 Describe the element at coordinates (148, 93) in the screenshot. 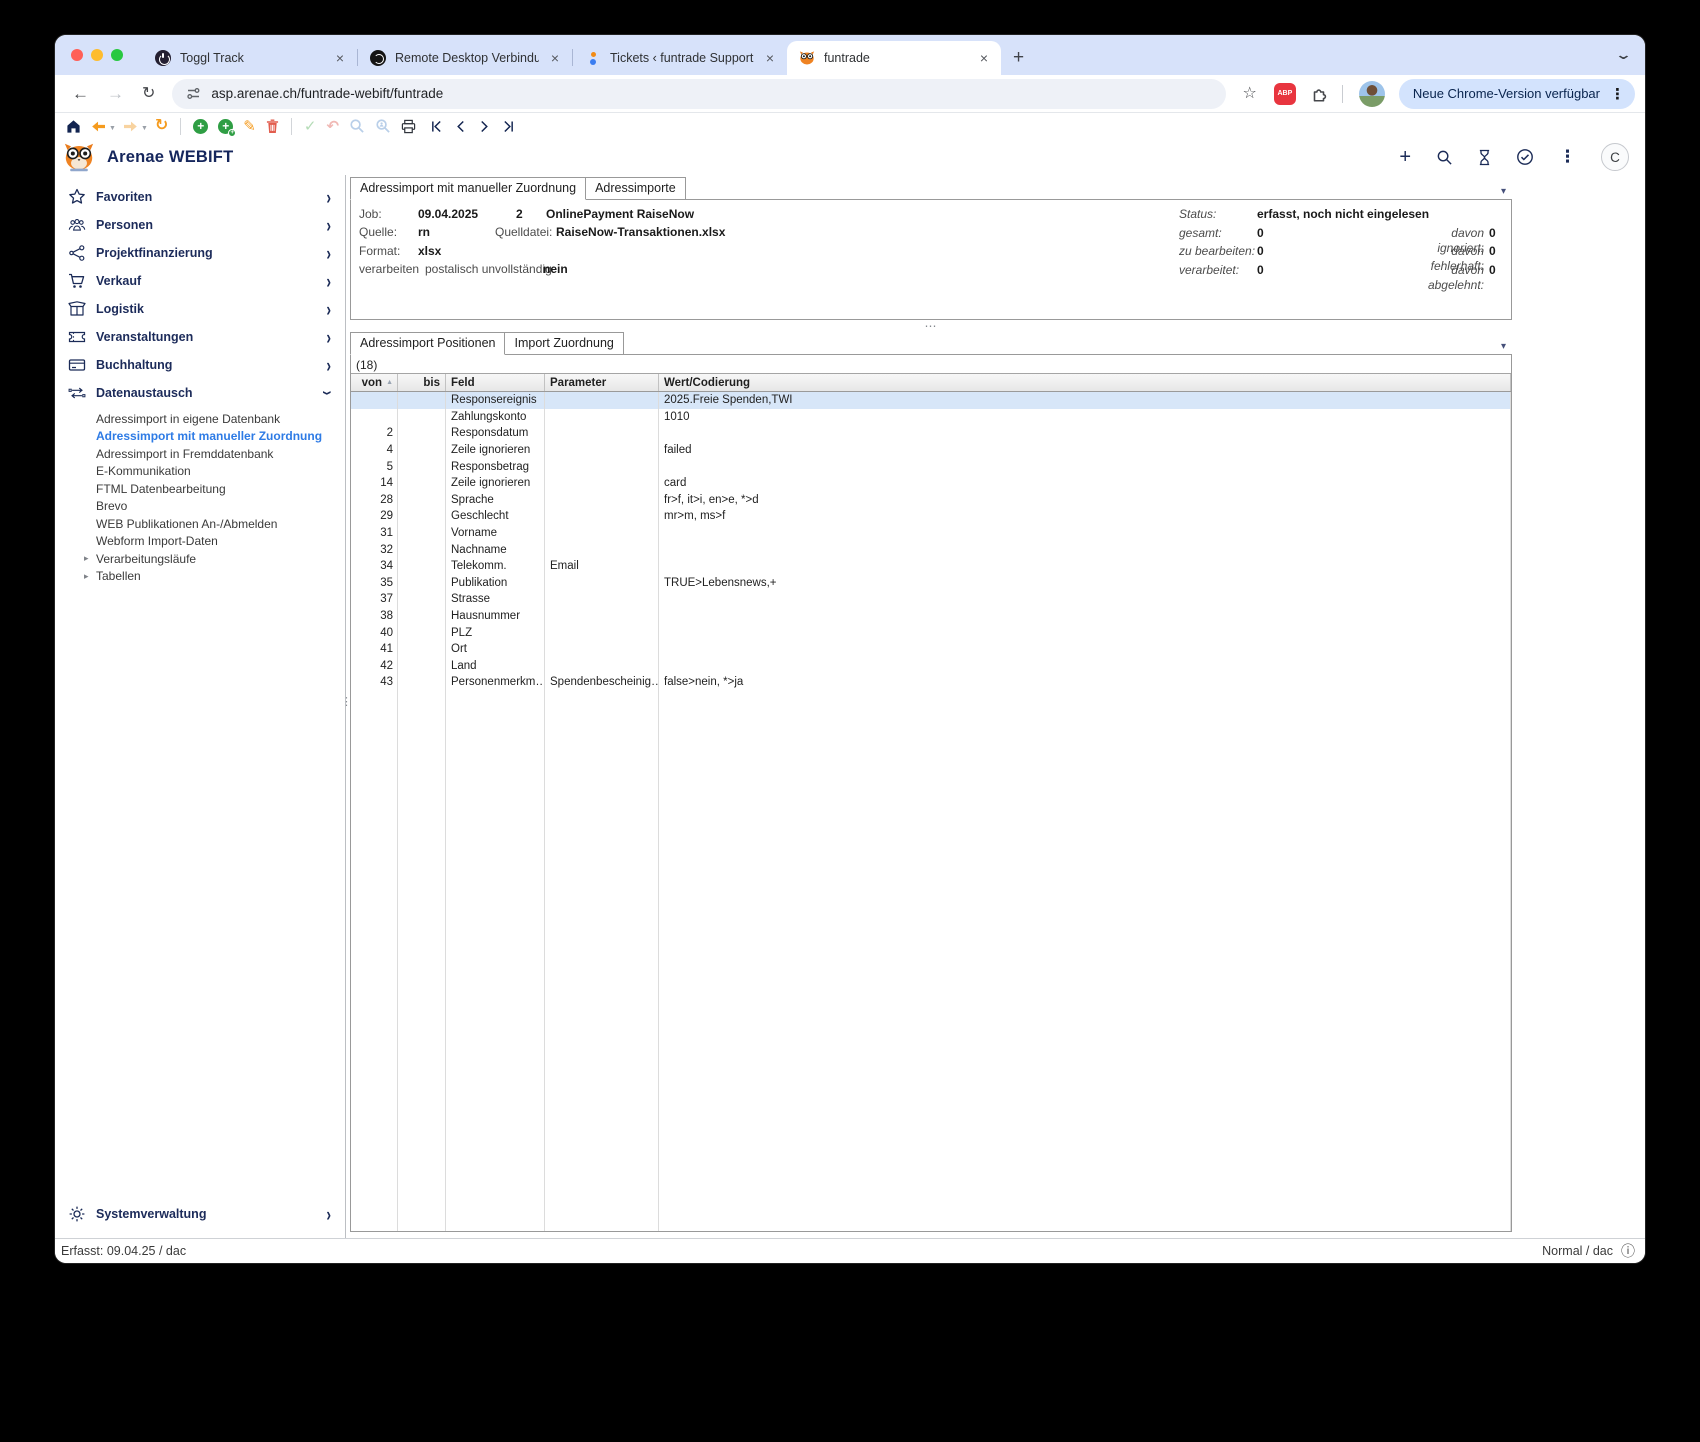

I see `reload-icon: ↻` at that location.